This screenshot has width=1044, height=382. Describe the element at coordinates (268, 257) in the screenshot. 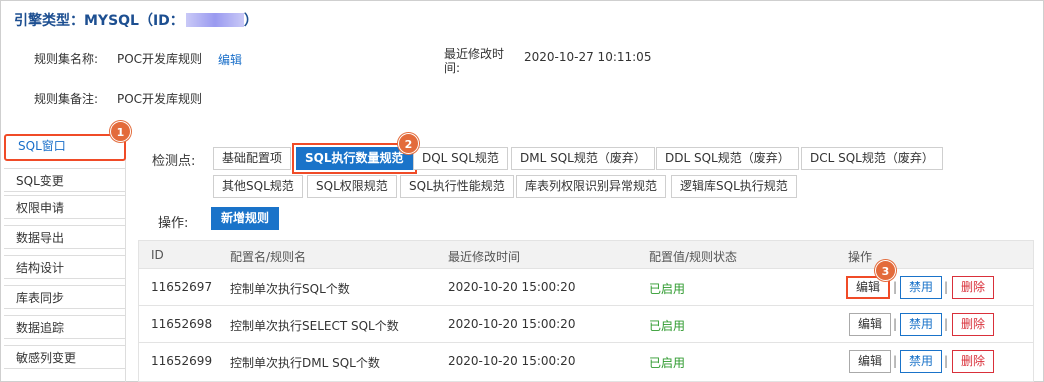

I see `column-header-name: 配置名/规则名` at that location.